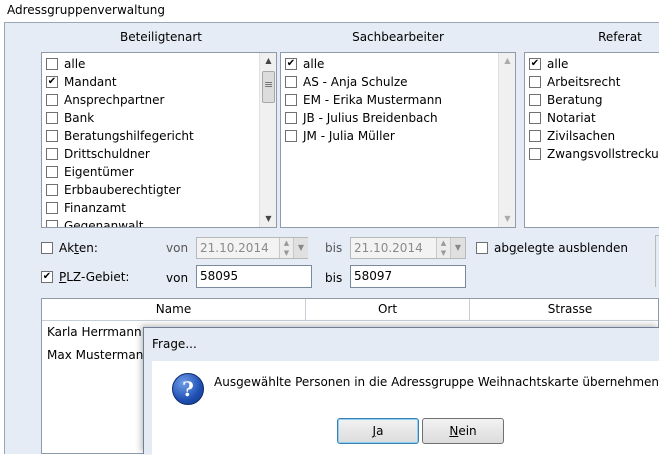 The image size is (659, 455). I want to click on referat-item: Notariat, so click(594, 118).